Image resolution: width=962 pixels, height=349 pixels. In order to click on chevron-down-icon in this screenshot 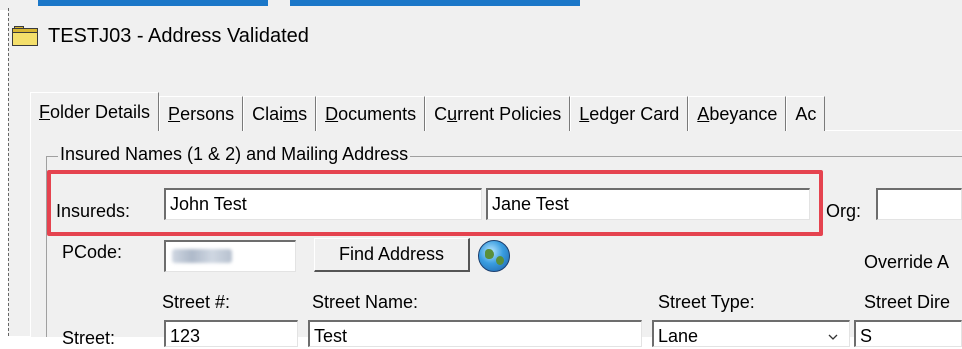, I will do `click(833, 337)`.